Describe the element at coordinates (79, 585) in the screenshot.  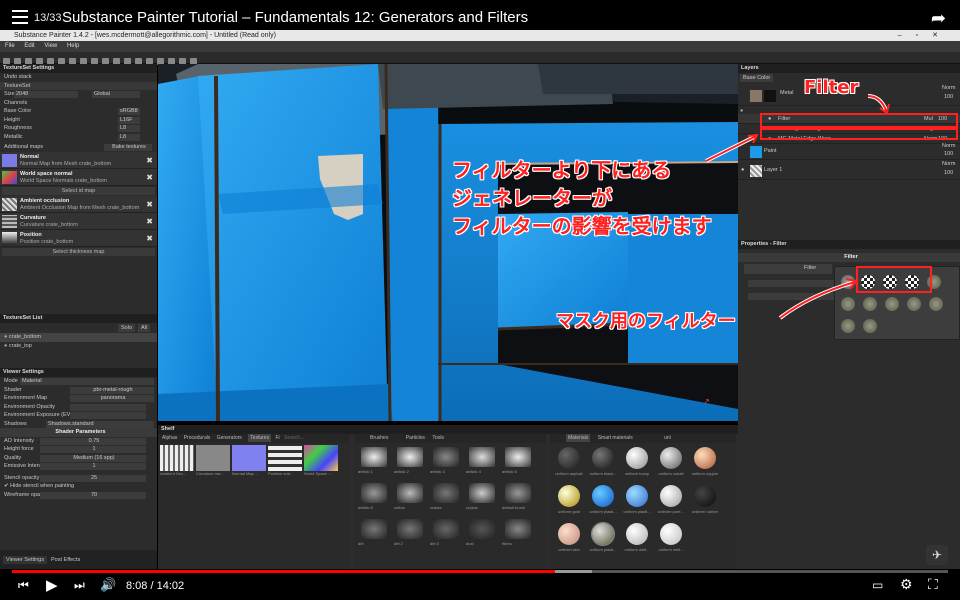
I see `next-icon: ⏭` at that location.